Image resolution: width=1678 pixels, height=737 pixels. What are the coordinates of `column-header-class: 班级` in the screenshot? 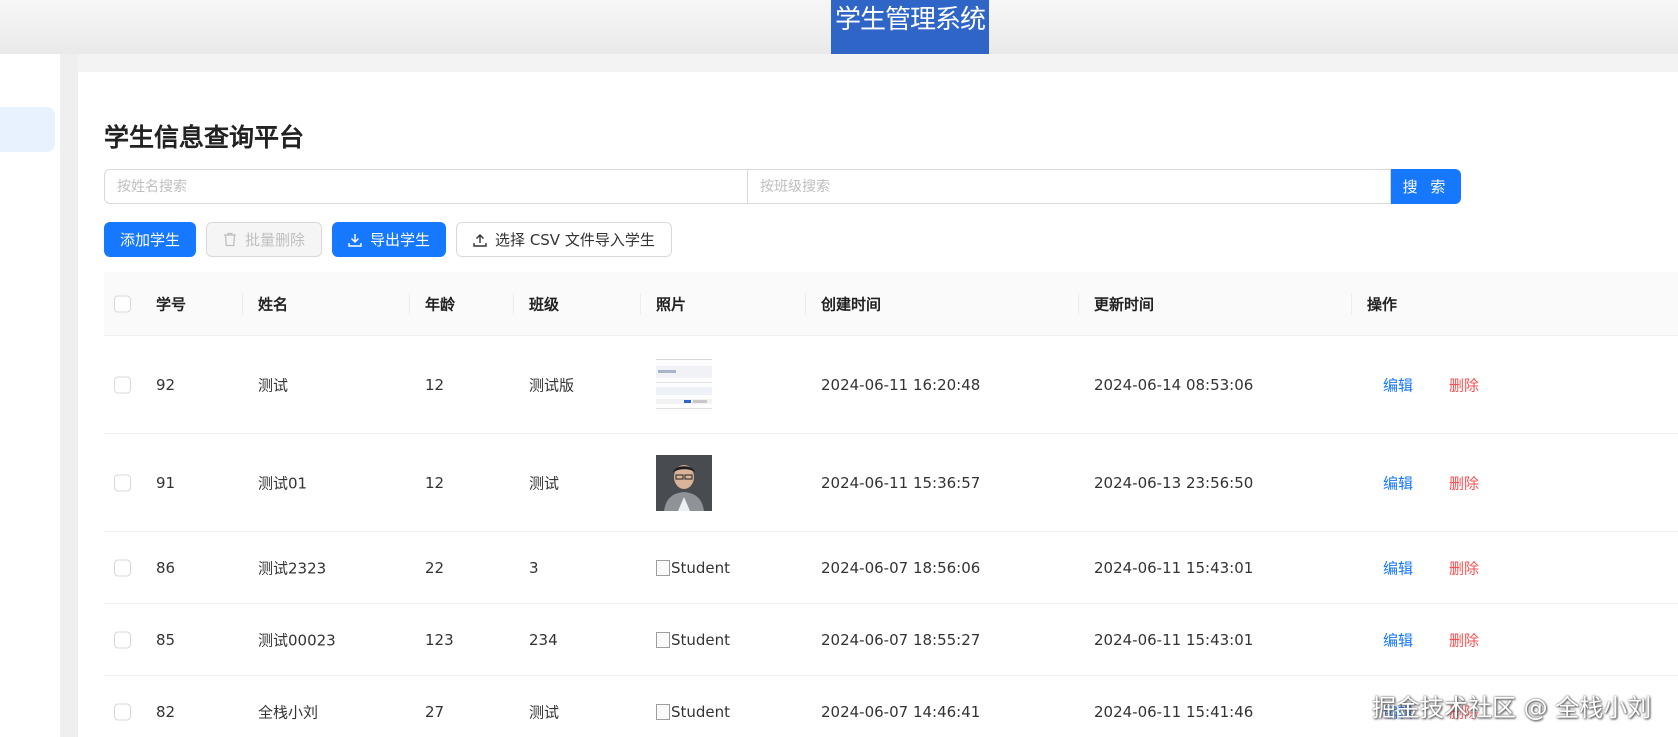 It's located at (544, 304).